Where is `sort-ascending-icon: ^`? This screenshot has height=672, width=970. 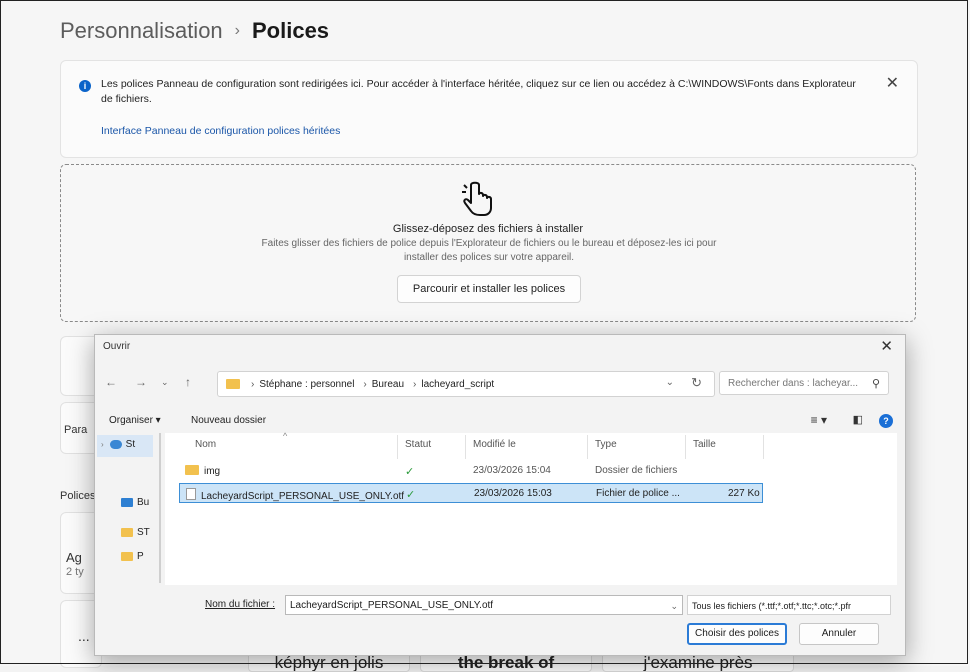 sort-ascending-icon: ^ is located at coordinates (285, 436).